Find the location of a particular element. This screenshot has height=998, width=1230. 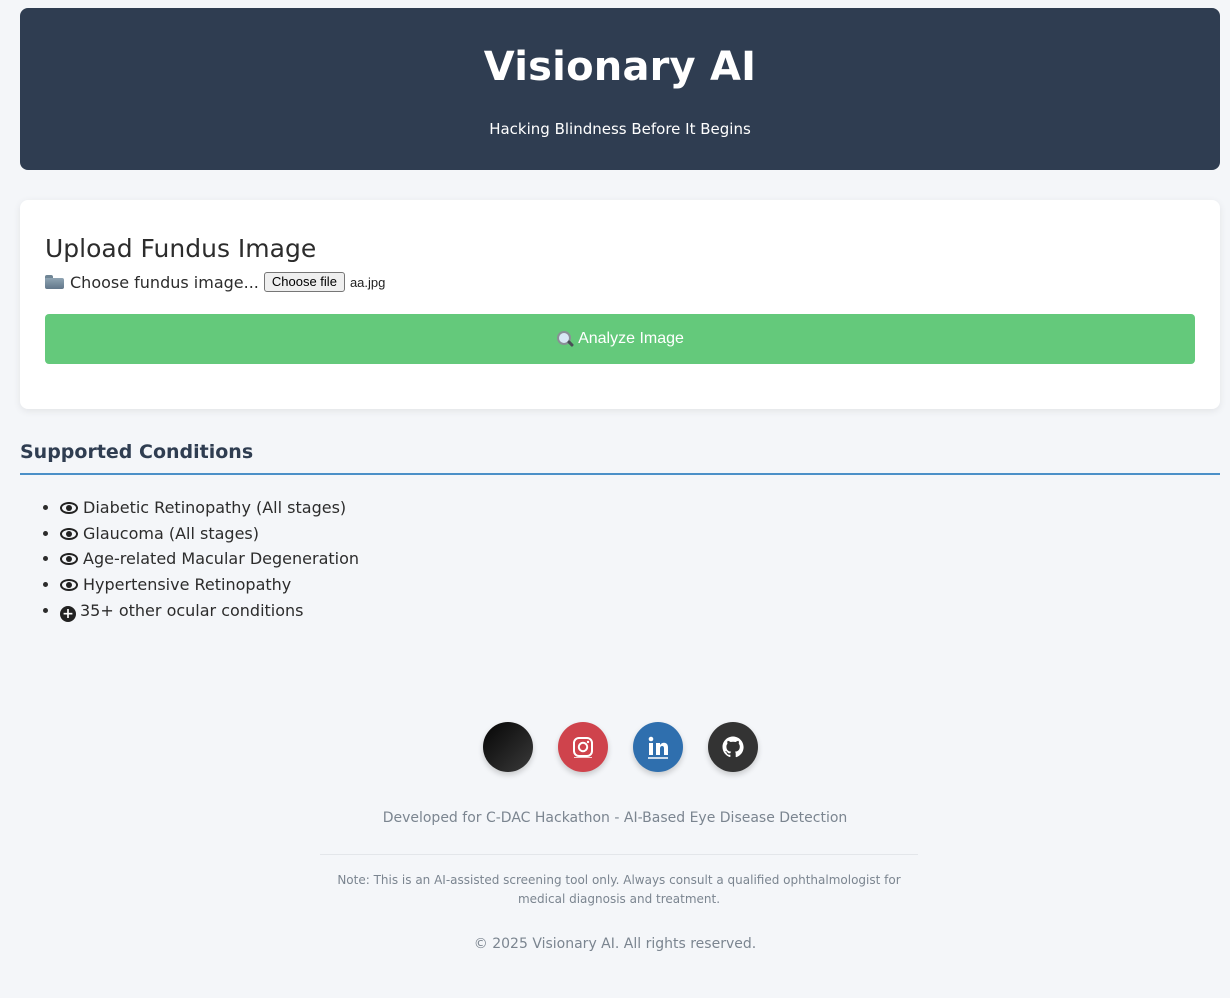

list-item: Age-related Macular Degeneration is located at coordinates (209, 559).